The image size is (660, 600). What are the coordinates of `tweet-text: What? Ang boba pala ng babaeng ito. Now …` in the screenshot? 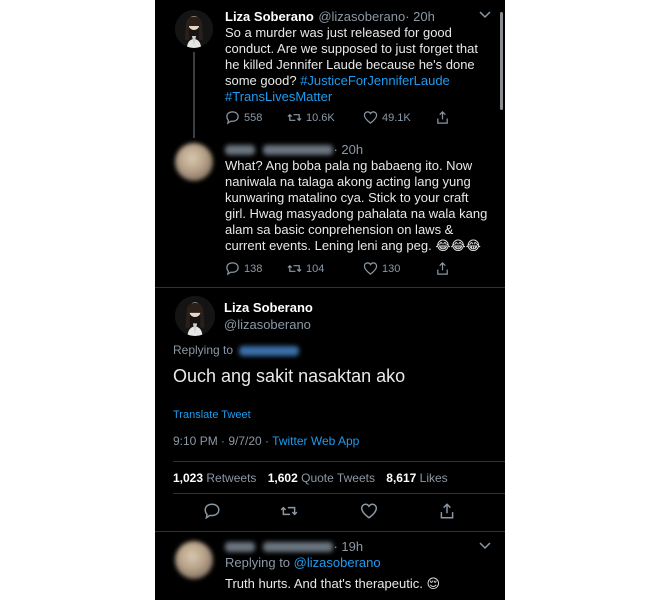 It's located at (362, 206).